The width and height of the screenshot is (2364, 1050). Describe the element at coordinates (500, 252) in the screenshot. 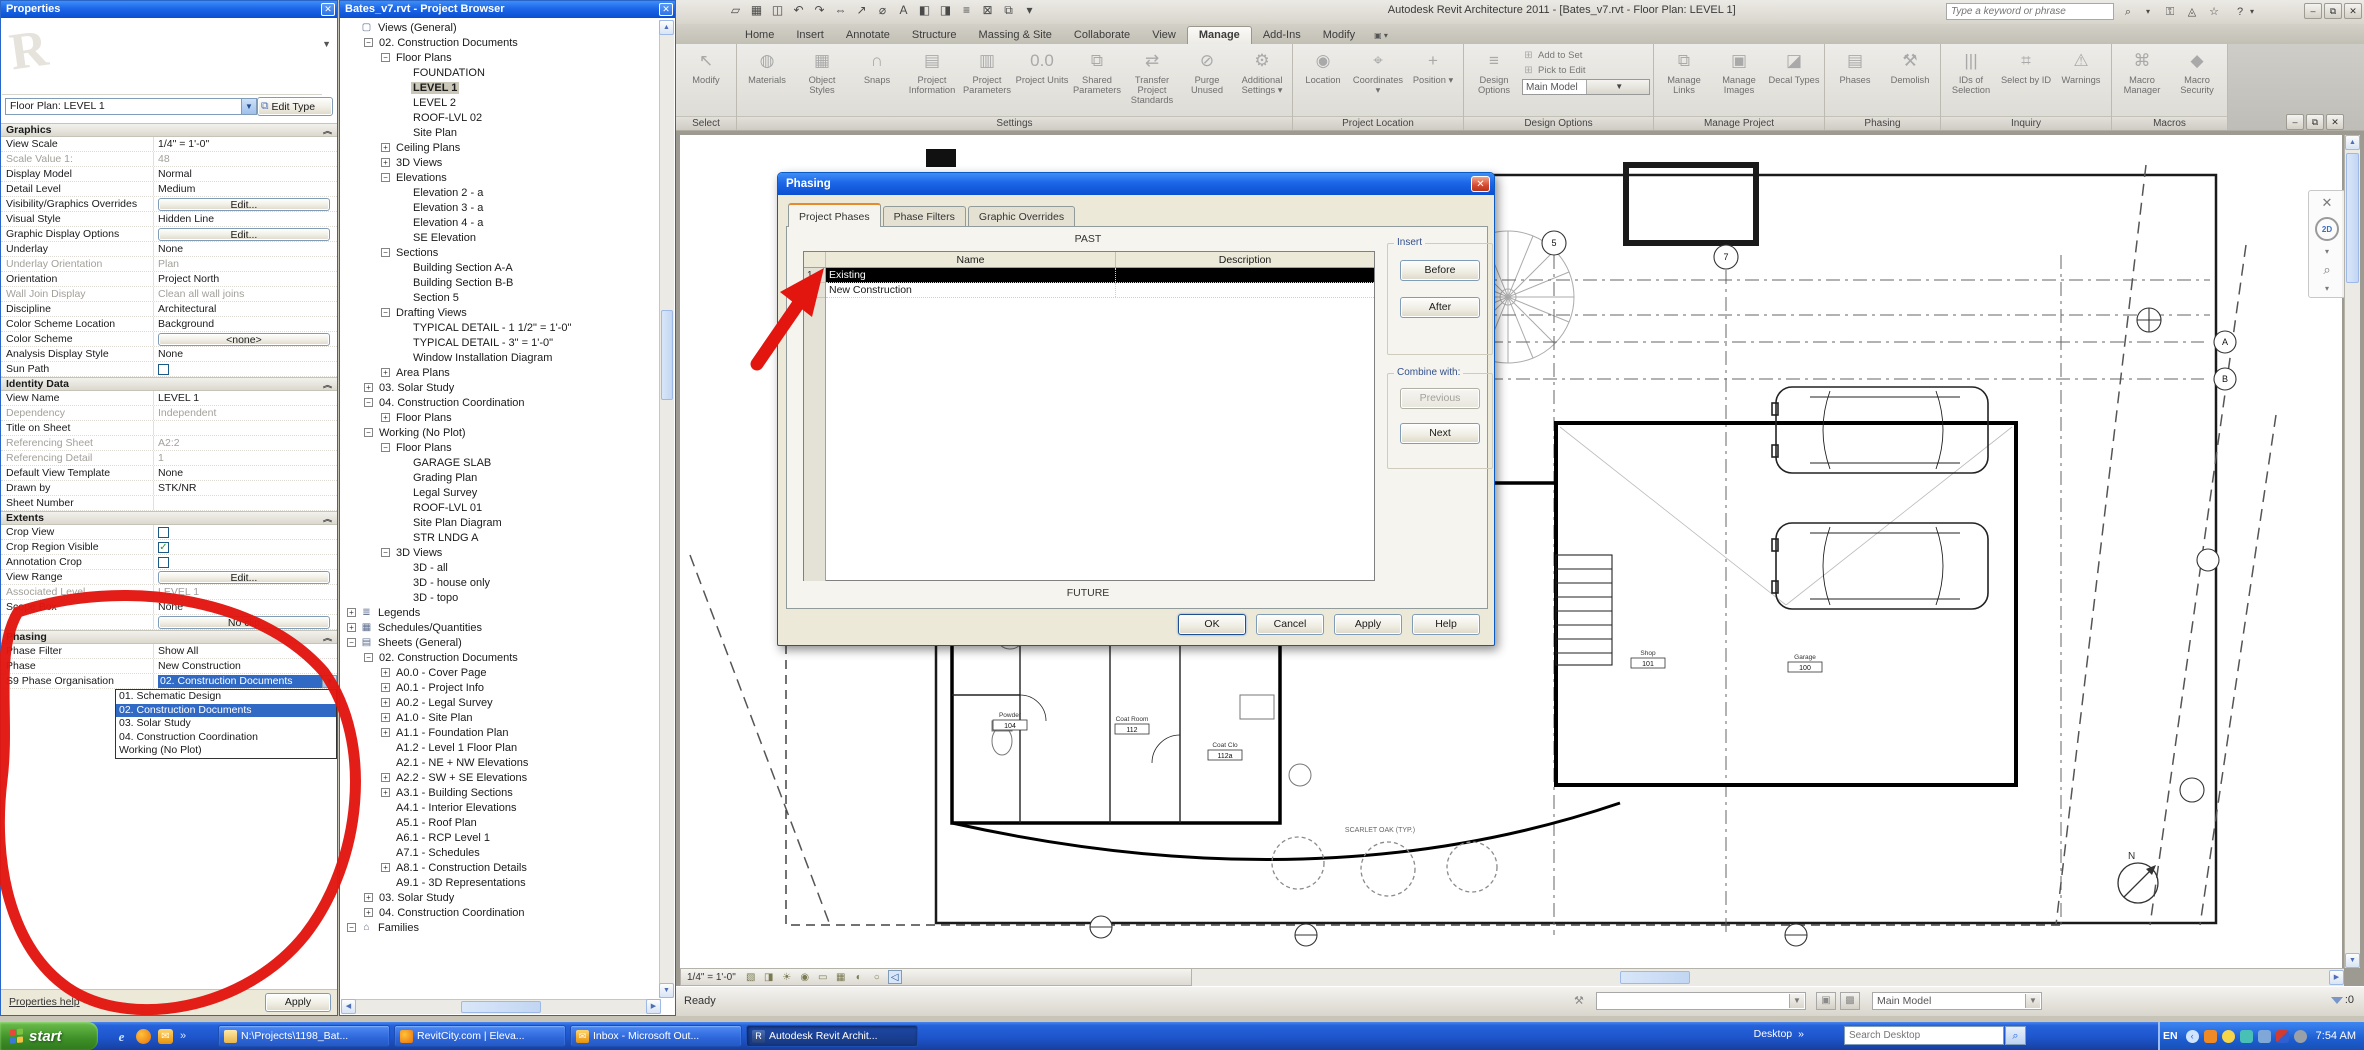

I see `tree-item-sections: − Sections` at that location.